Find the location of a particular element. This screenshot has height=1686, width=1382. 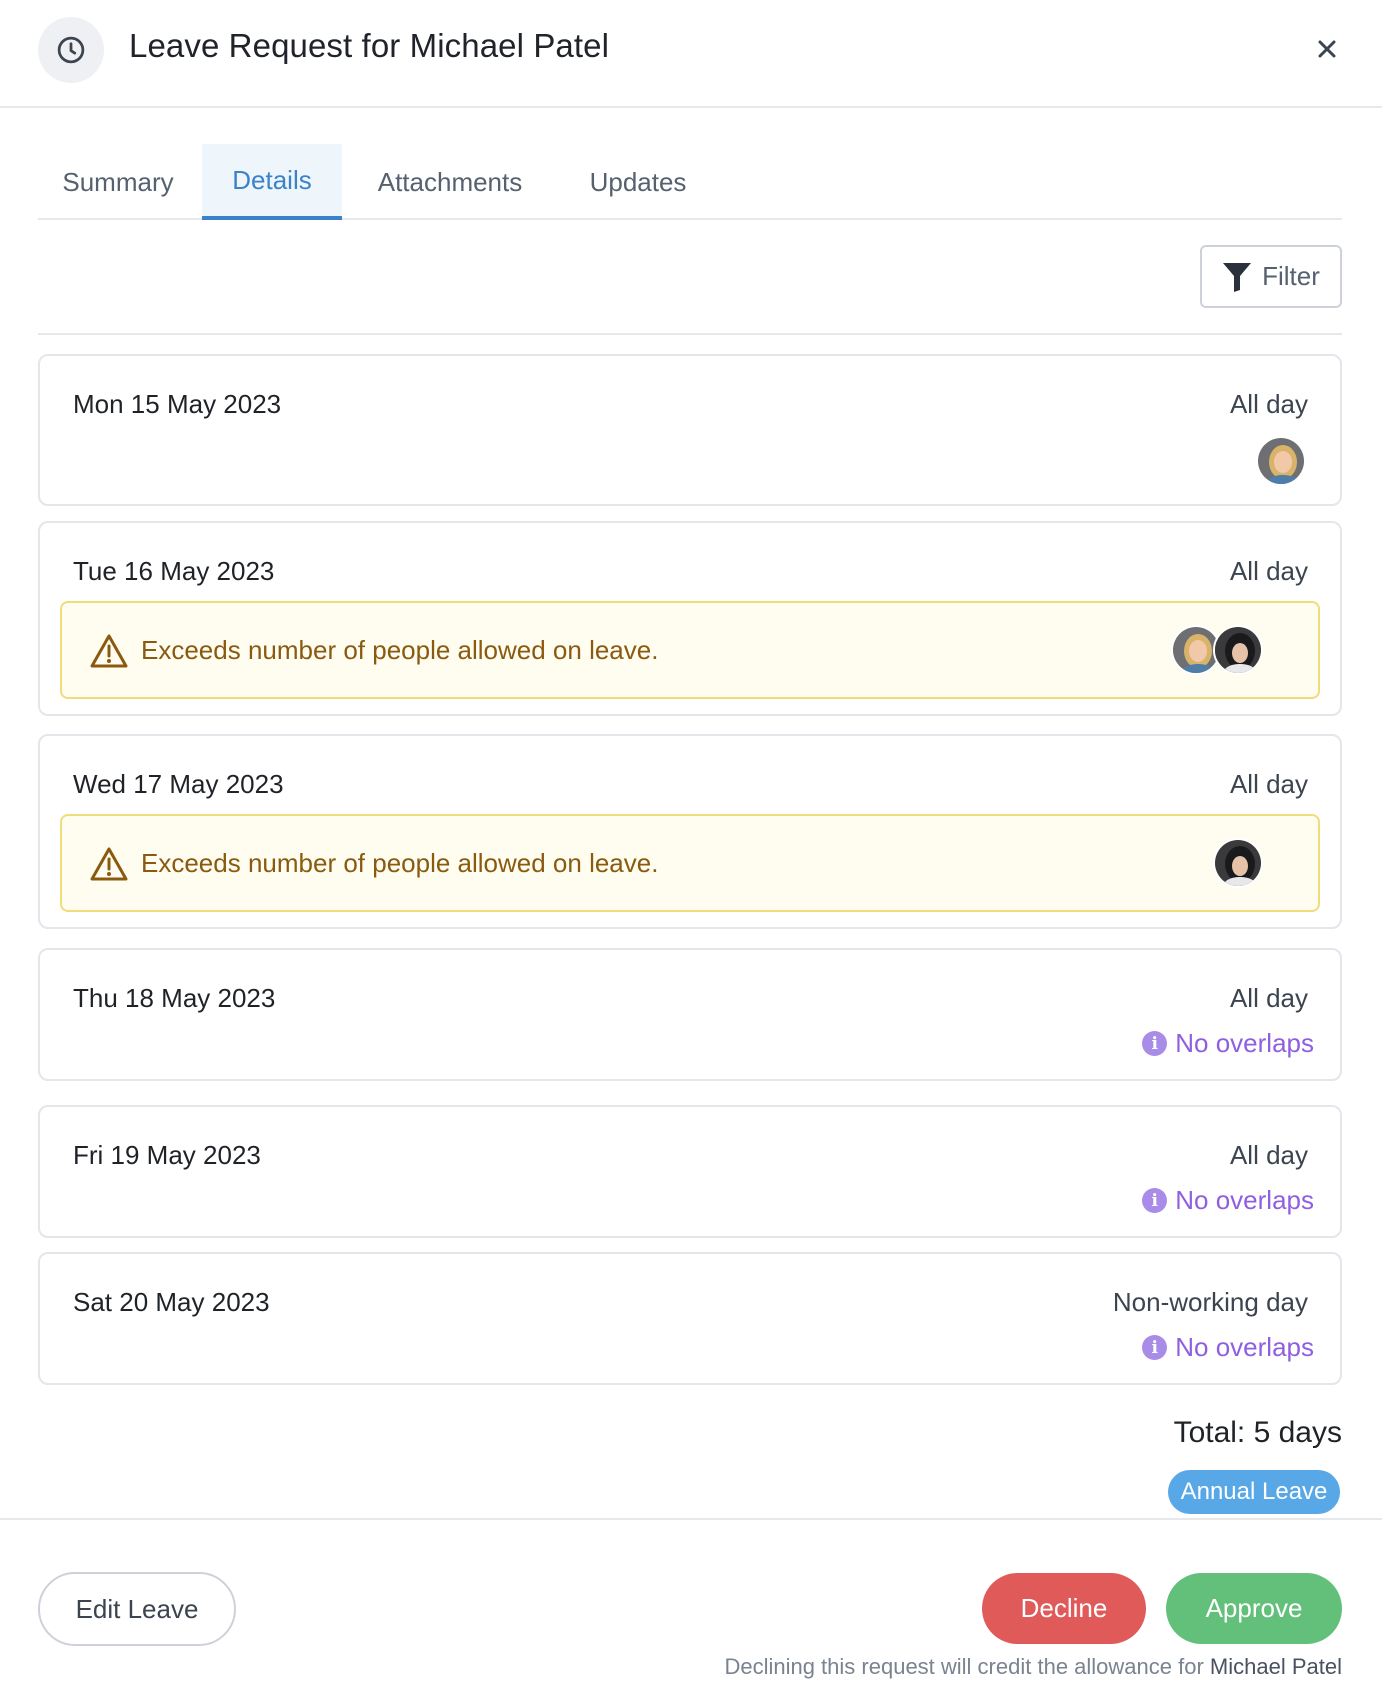

day-card: Mon 15 May 2023 All day is located at coordinates (690, 430).